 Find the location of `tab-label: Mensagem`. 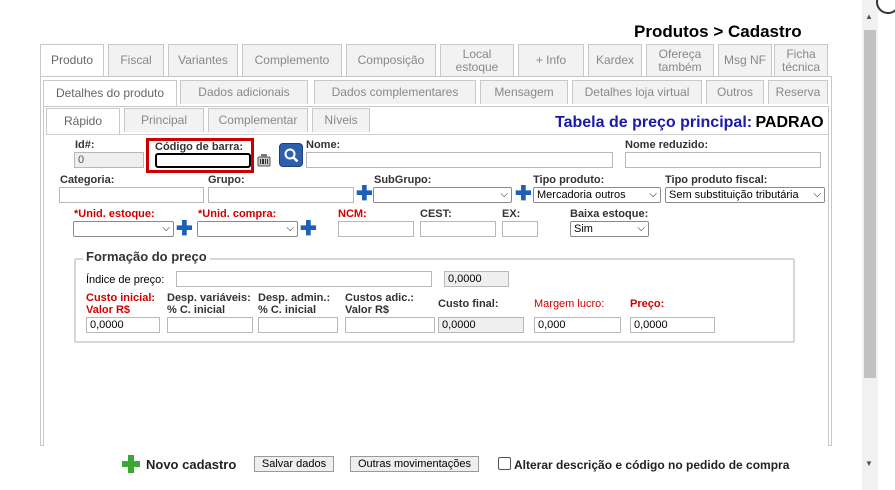

tab-label: Mensagem is located at coordinates (524, 92).